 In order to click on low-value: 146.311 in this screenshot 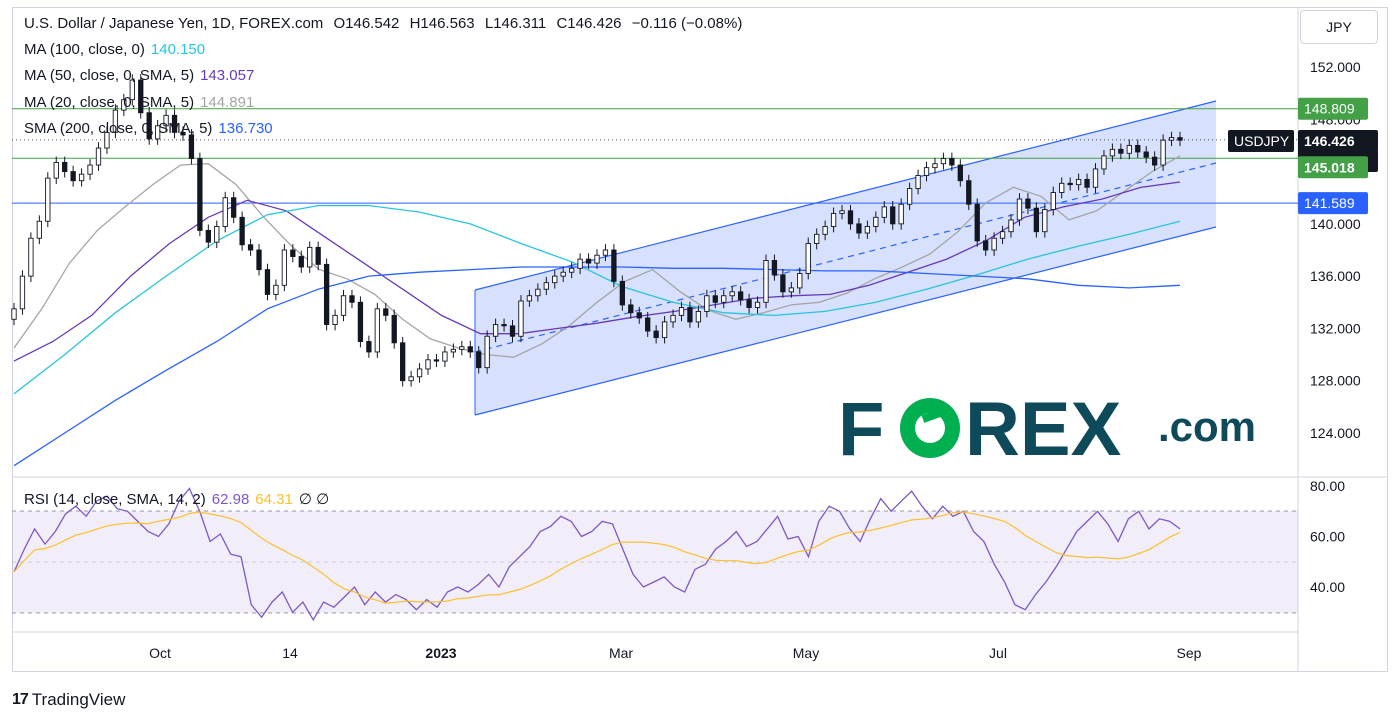, I will do `click(520, 23)`.